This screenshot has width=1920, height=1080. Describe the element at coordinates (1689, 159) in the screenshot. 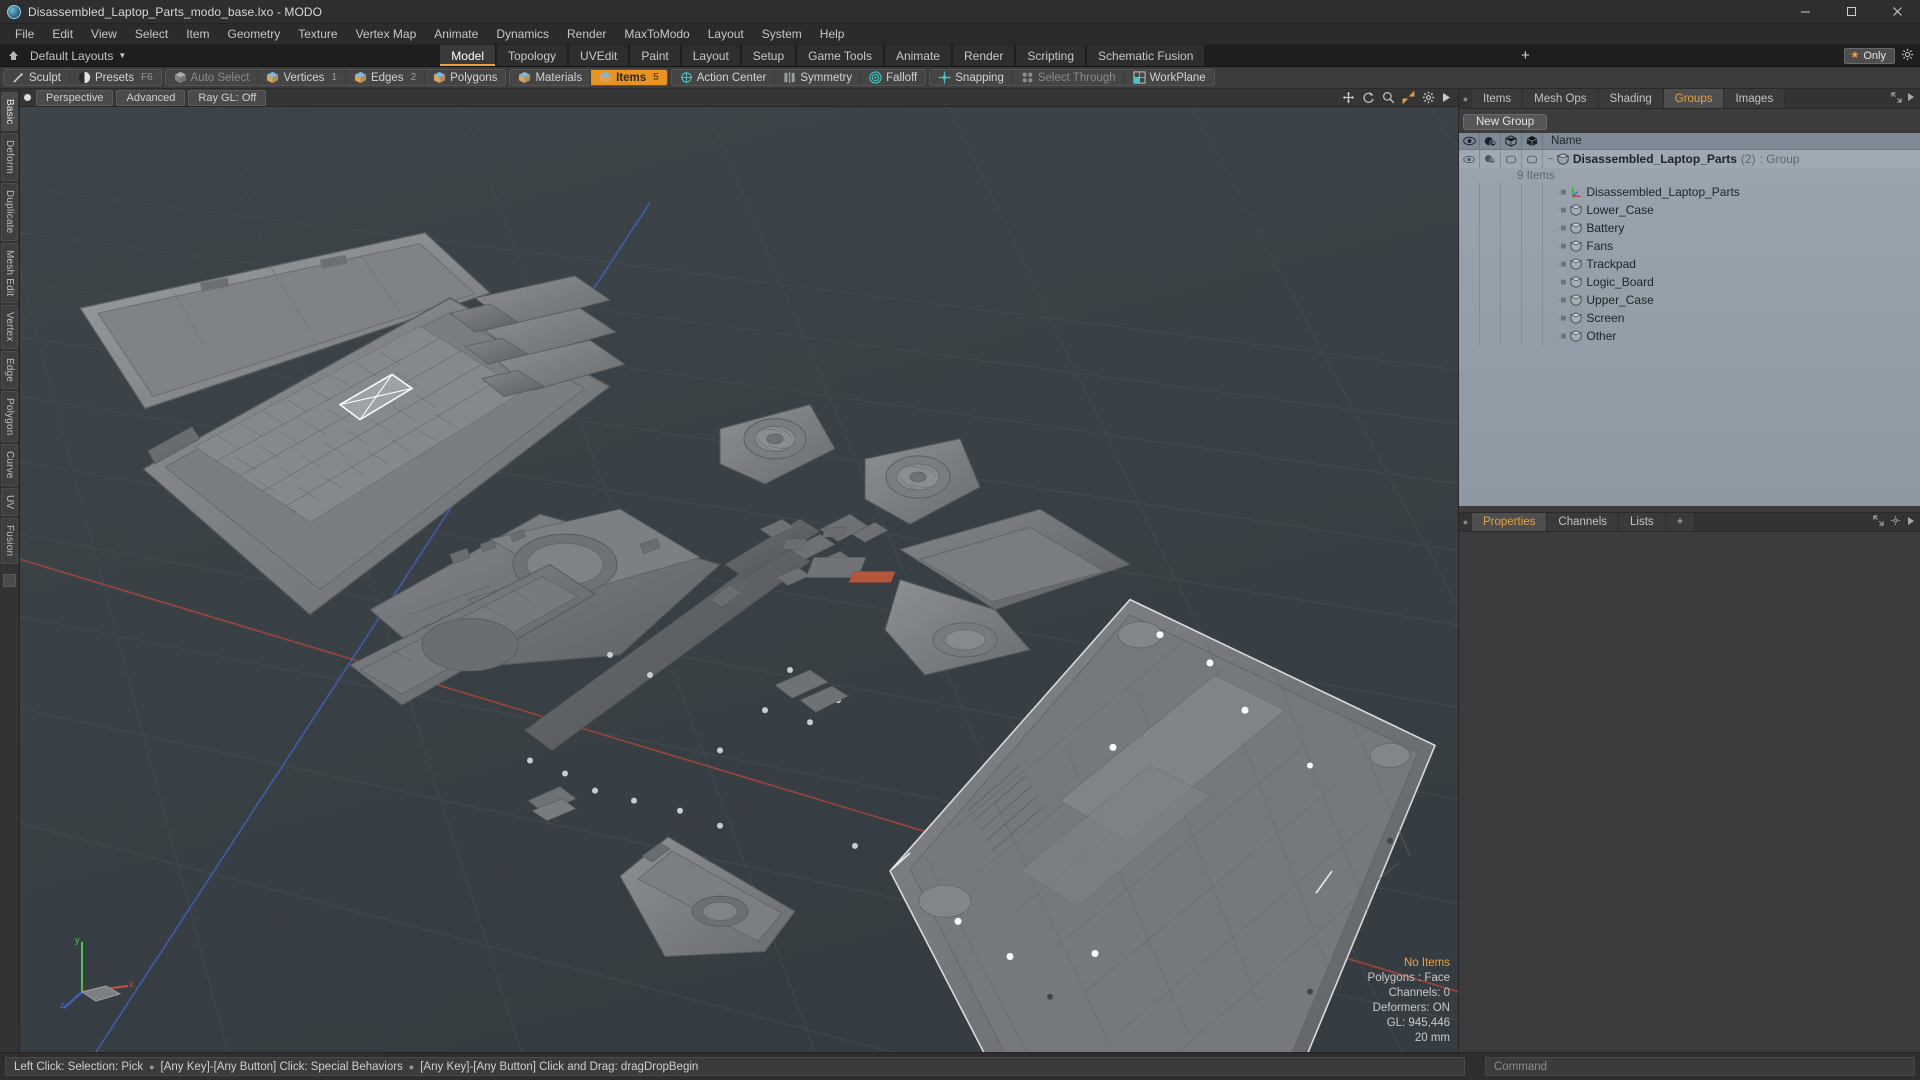

I see `tree-group-header: − Disassembled_Laptop_Parts (2): Group` at that location.